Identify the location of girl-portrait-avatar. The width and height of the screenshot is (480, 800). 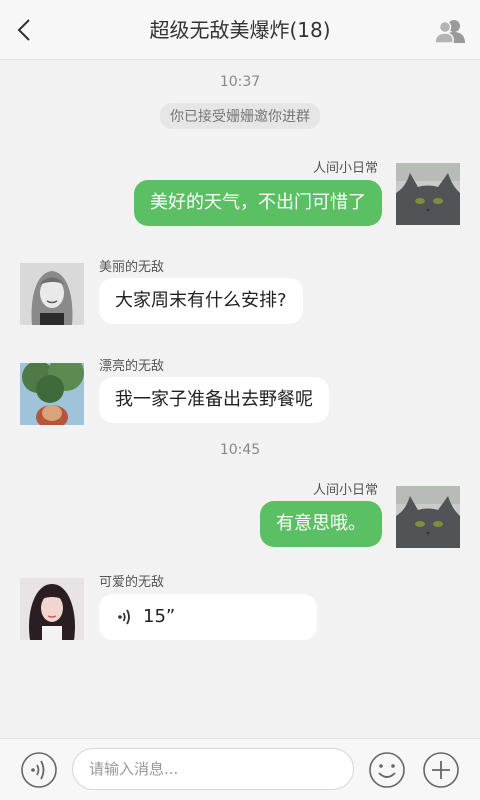
(52, 609).